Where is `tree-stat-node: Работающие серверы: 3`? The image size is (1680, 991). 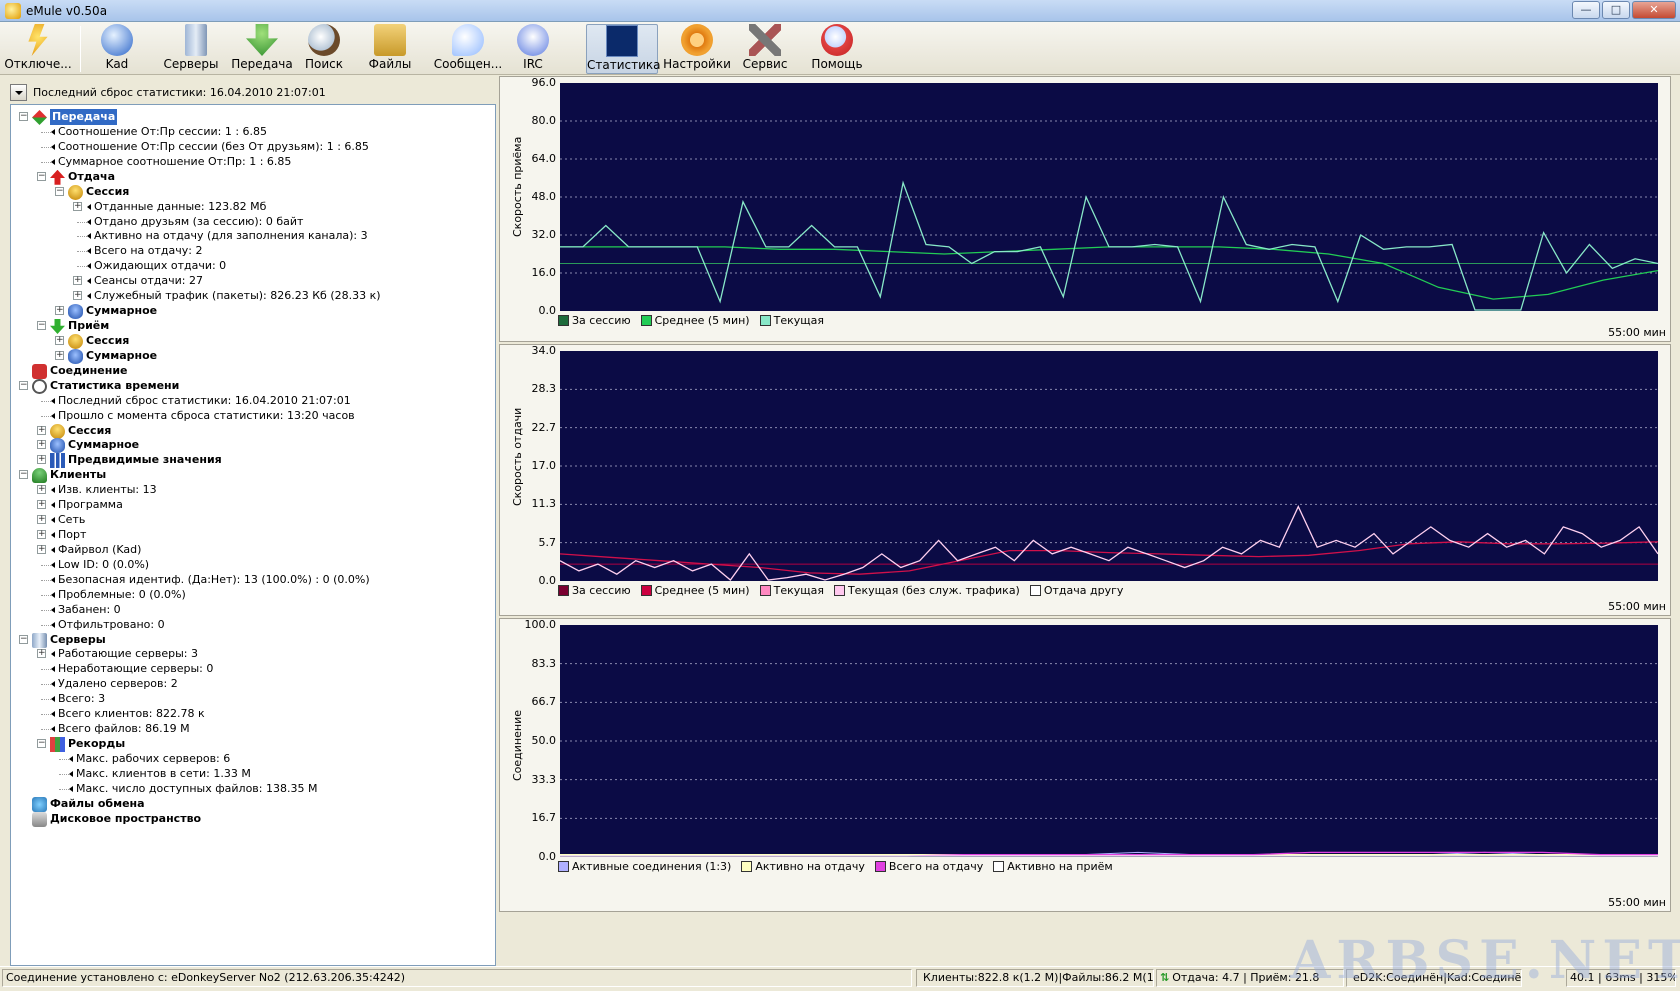 tree-stat-node: Работающие серверы: 3 is located at coordinates (128, 654).